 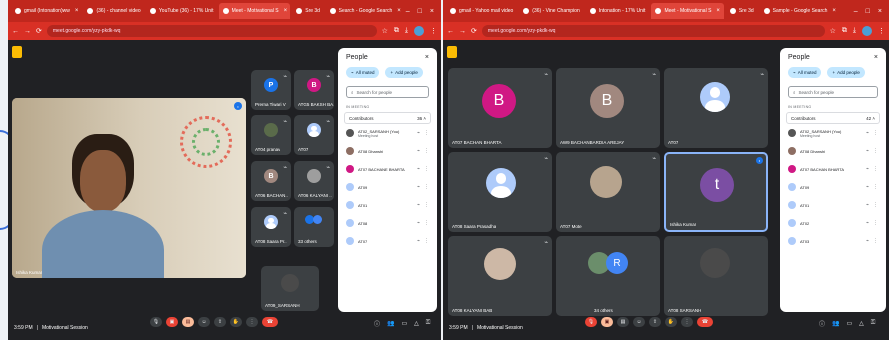 I want to click on participant-tile: ⌁ B AT07 BACHAN BHARTA, so click(x=500, y=108).